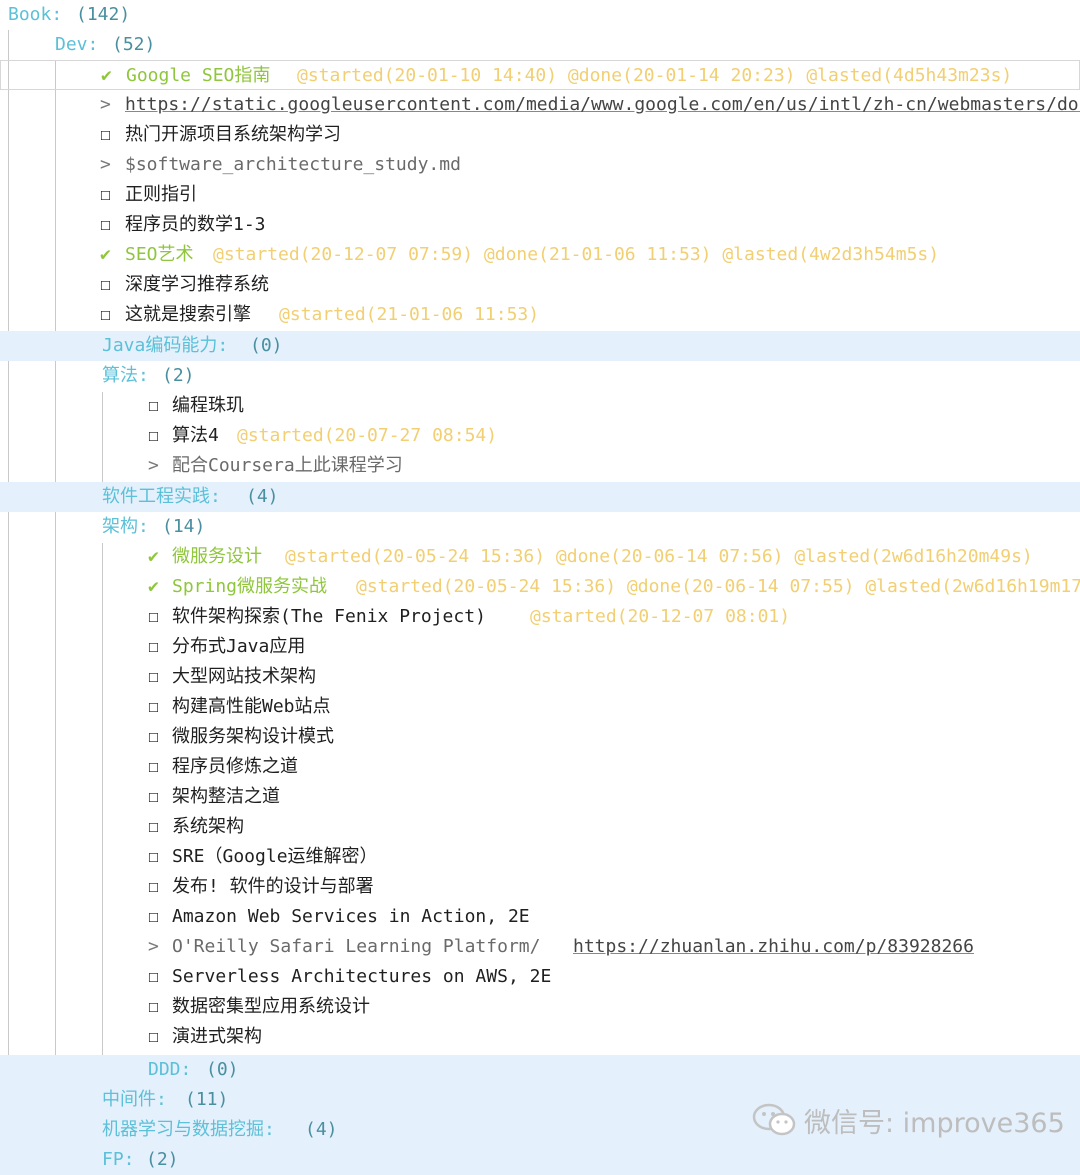 This screenshot has height=1175, width=1080. I want to click on project-title: 中间件:, so click(134, 1099).